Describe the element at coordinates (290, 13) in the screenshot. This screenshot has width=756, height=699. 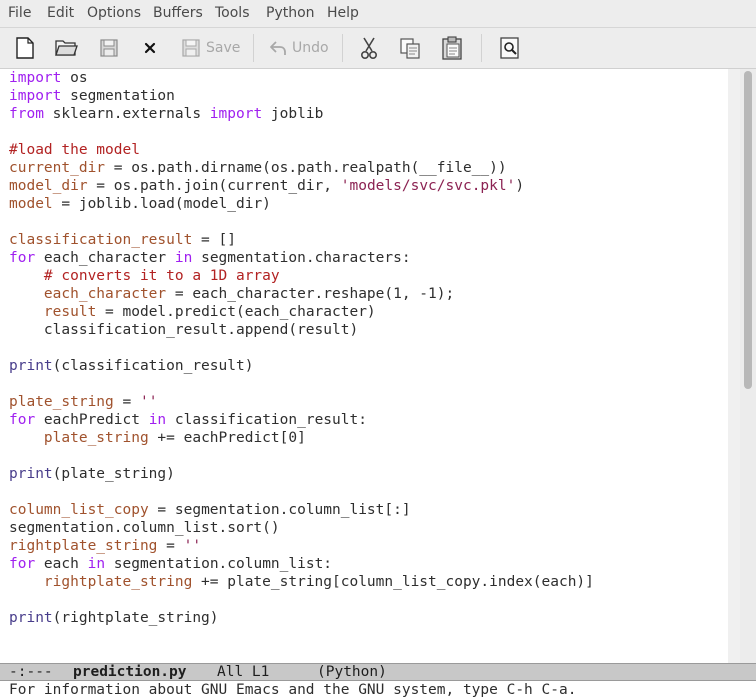
I see `menu-python: Python` at that location.